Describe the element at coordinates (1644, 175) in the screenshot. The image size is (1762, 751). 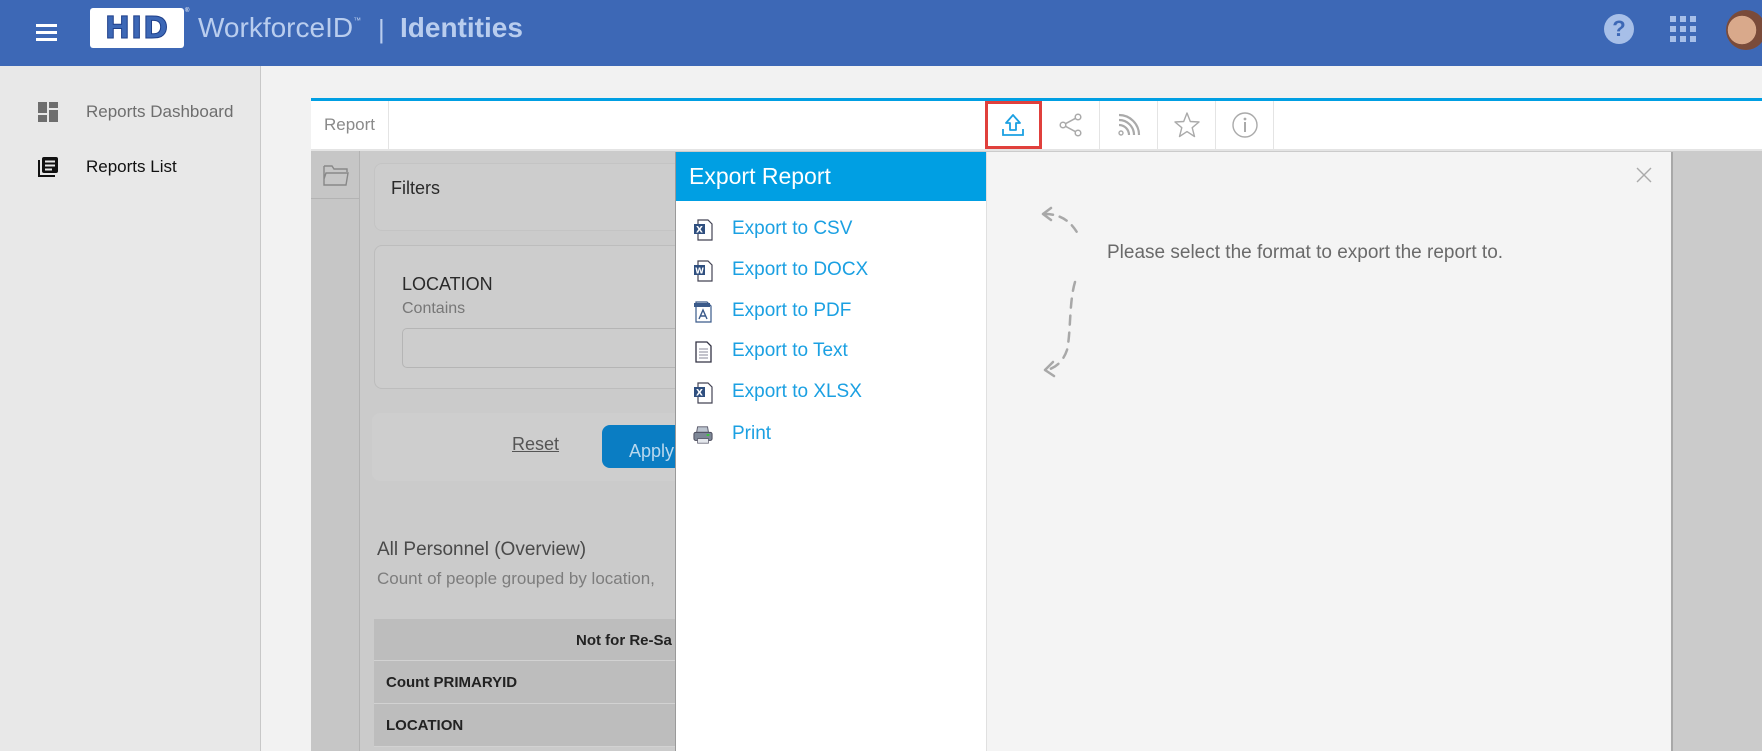
I see `close-icon` at that location.